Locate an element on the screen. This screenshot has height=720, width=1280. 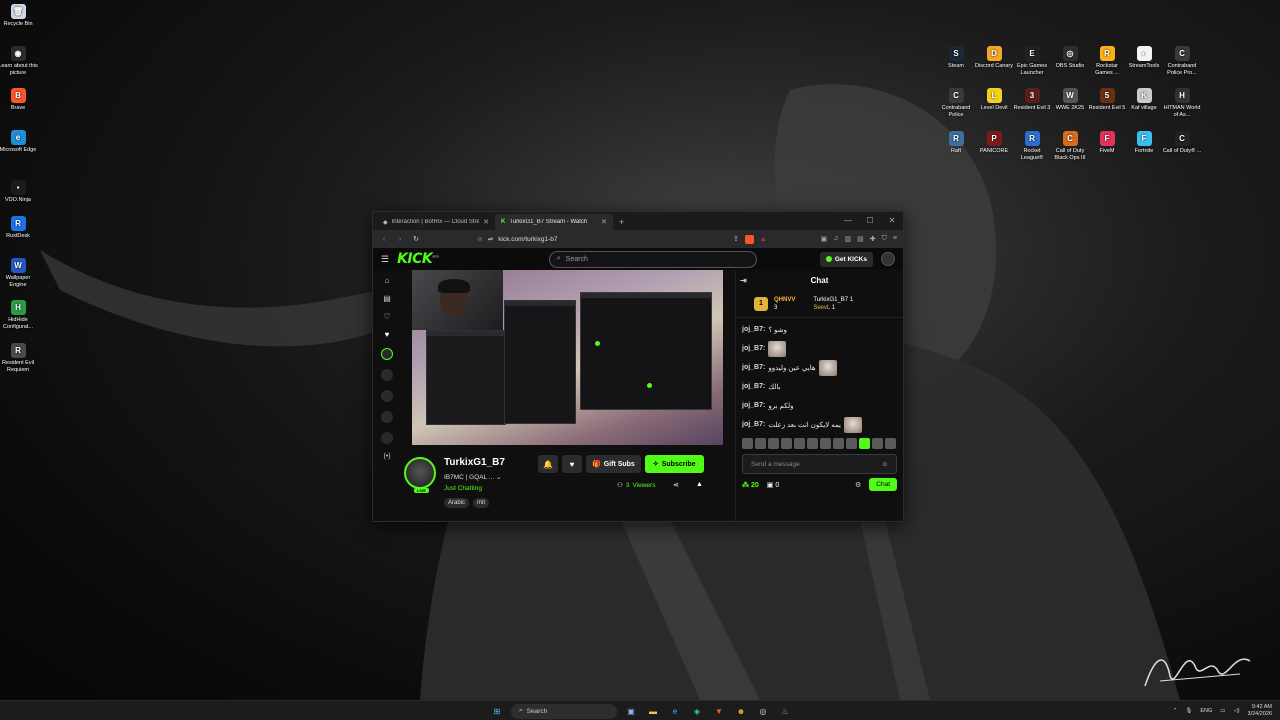
desktop-icon: F FiveM is located at coordinates (1107, 143).